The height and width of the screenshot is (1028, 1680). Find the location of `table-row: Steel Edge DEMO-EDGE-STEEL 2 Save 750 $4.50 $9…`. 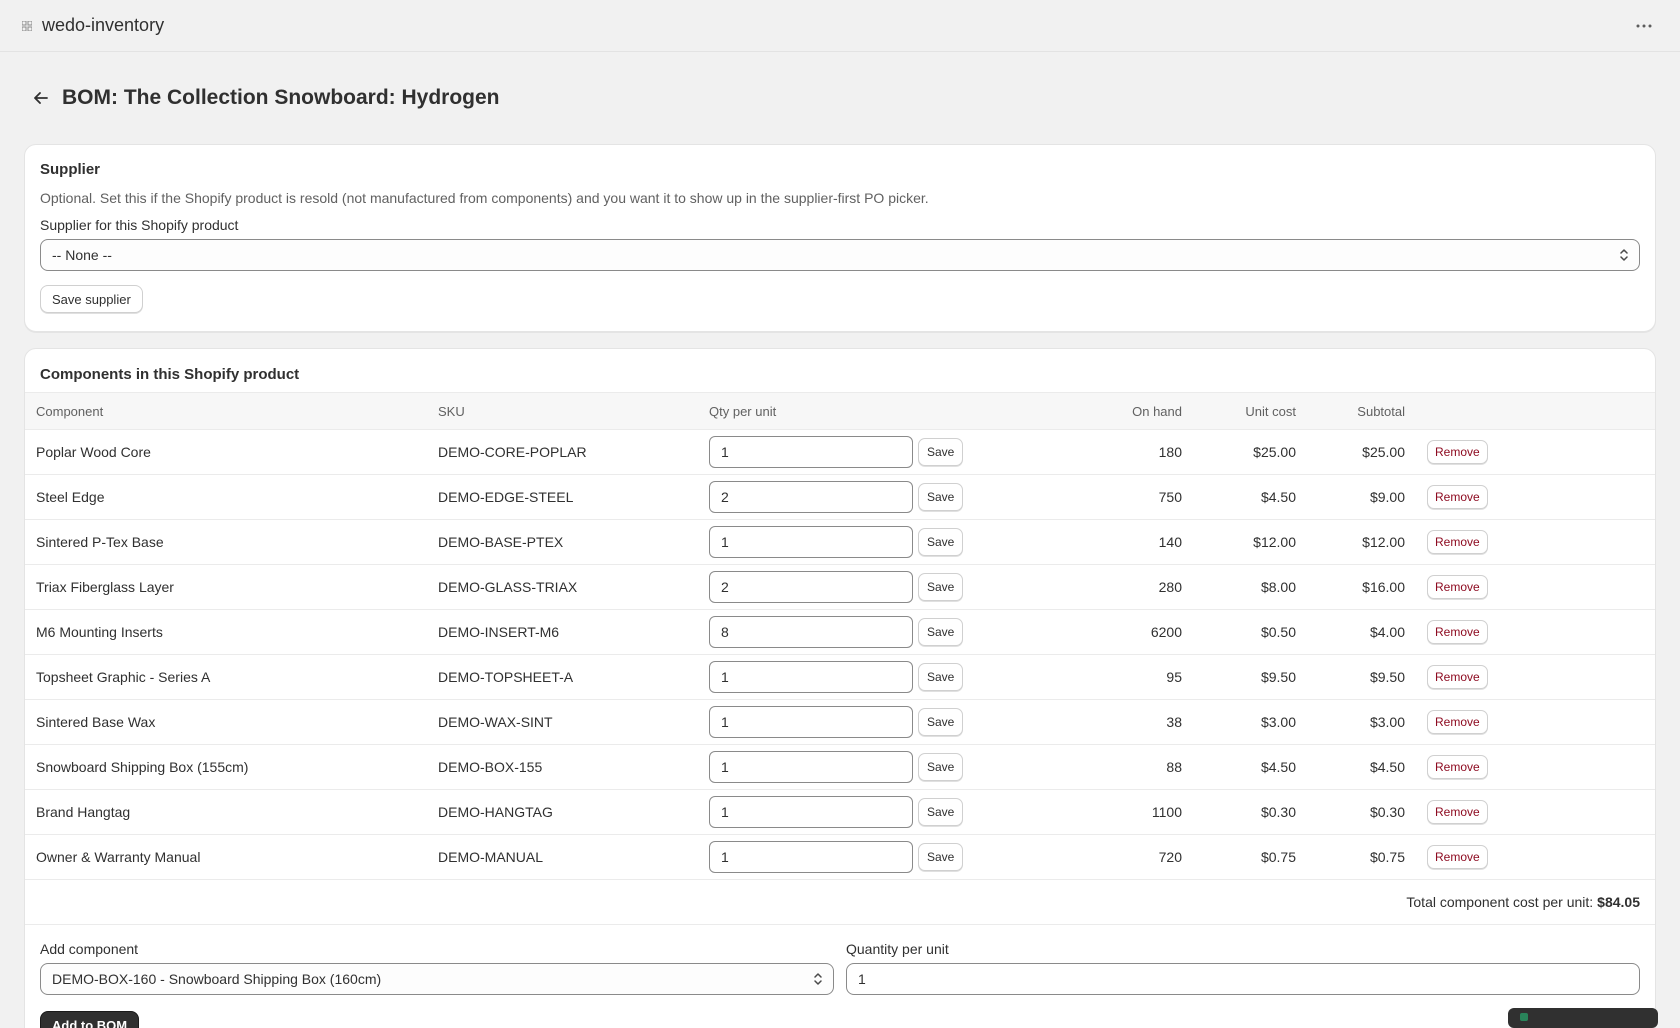

table-row: Steel Edge DEMO-EDGE-STEEL 2 Save 750 $4.50 $9… is located at coordinates (840, 497).